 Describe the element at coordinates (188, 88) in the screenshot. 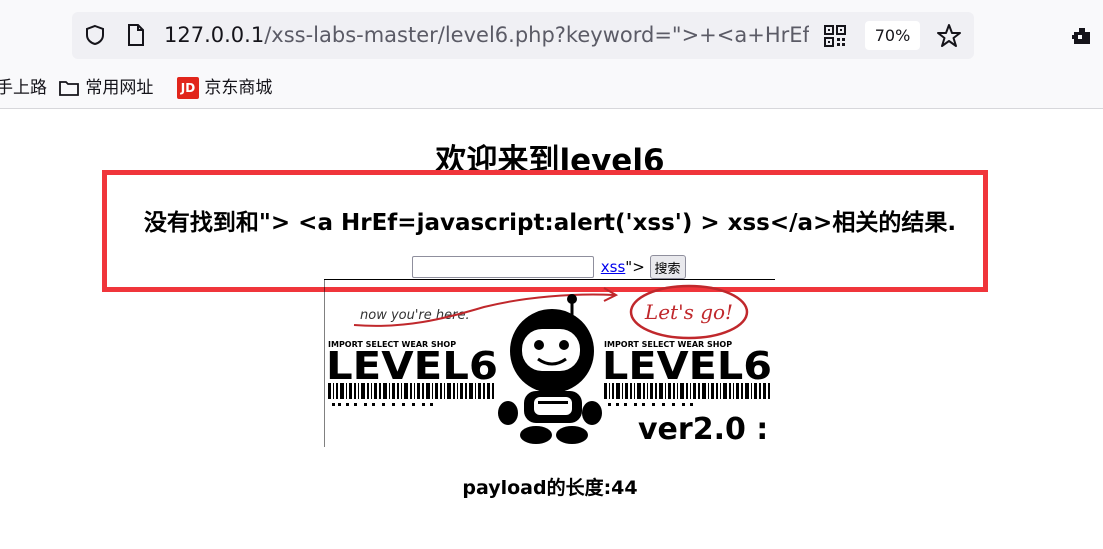

I see `jd-logo-icon: JD` at that location.